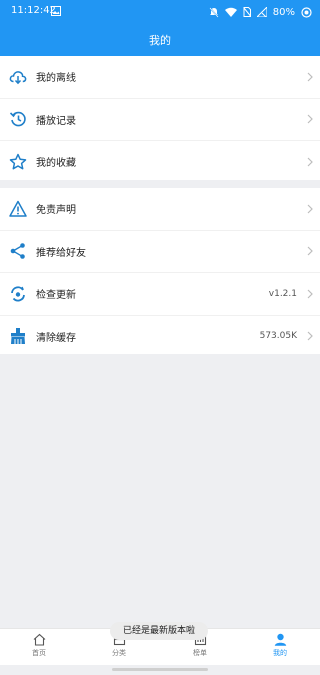  I want to click on home-indicator, so click(160, 669).